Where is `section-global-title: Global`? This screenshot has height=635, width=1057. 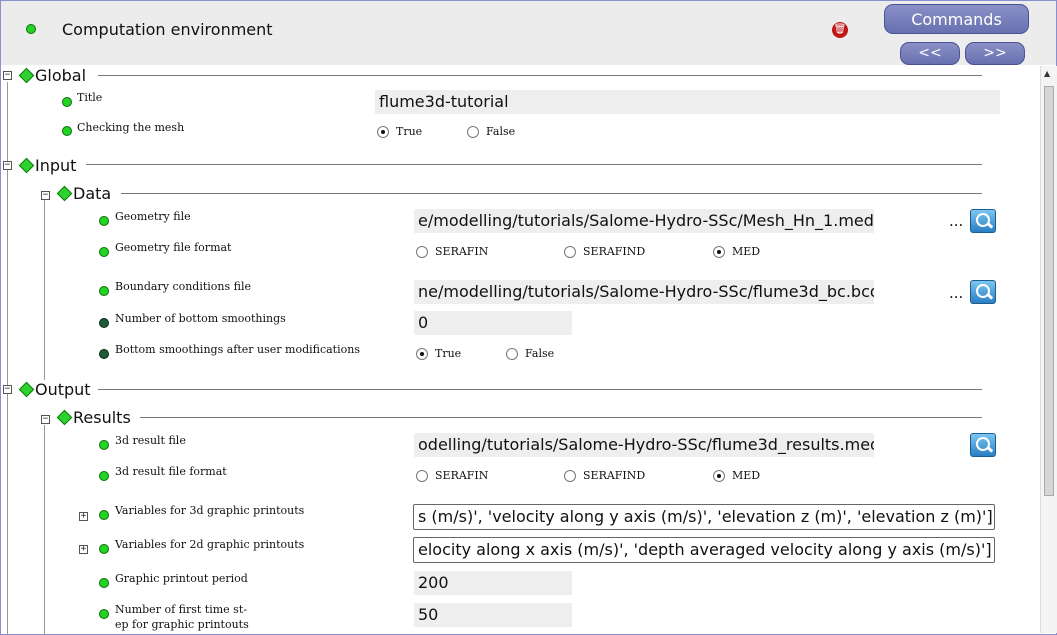
section-global-title: Global is located at coordinates (61, 75).